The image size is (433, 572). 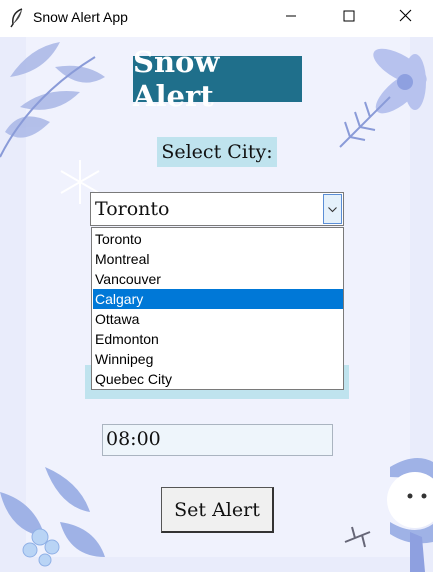 I want to click on dropdown-option: Vancouver, so click(x=218, y=279).